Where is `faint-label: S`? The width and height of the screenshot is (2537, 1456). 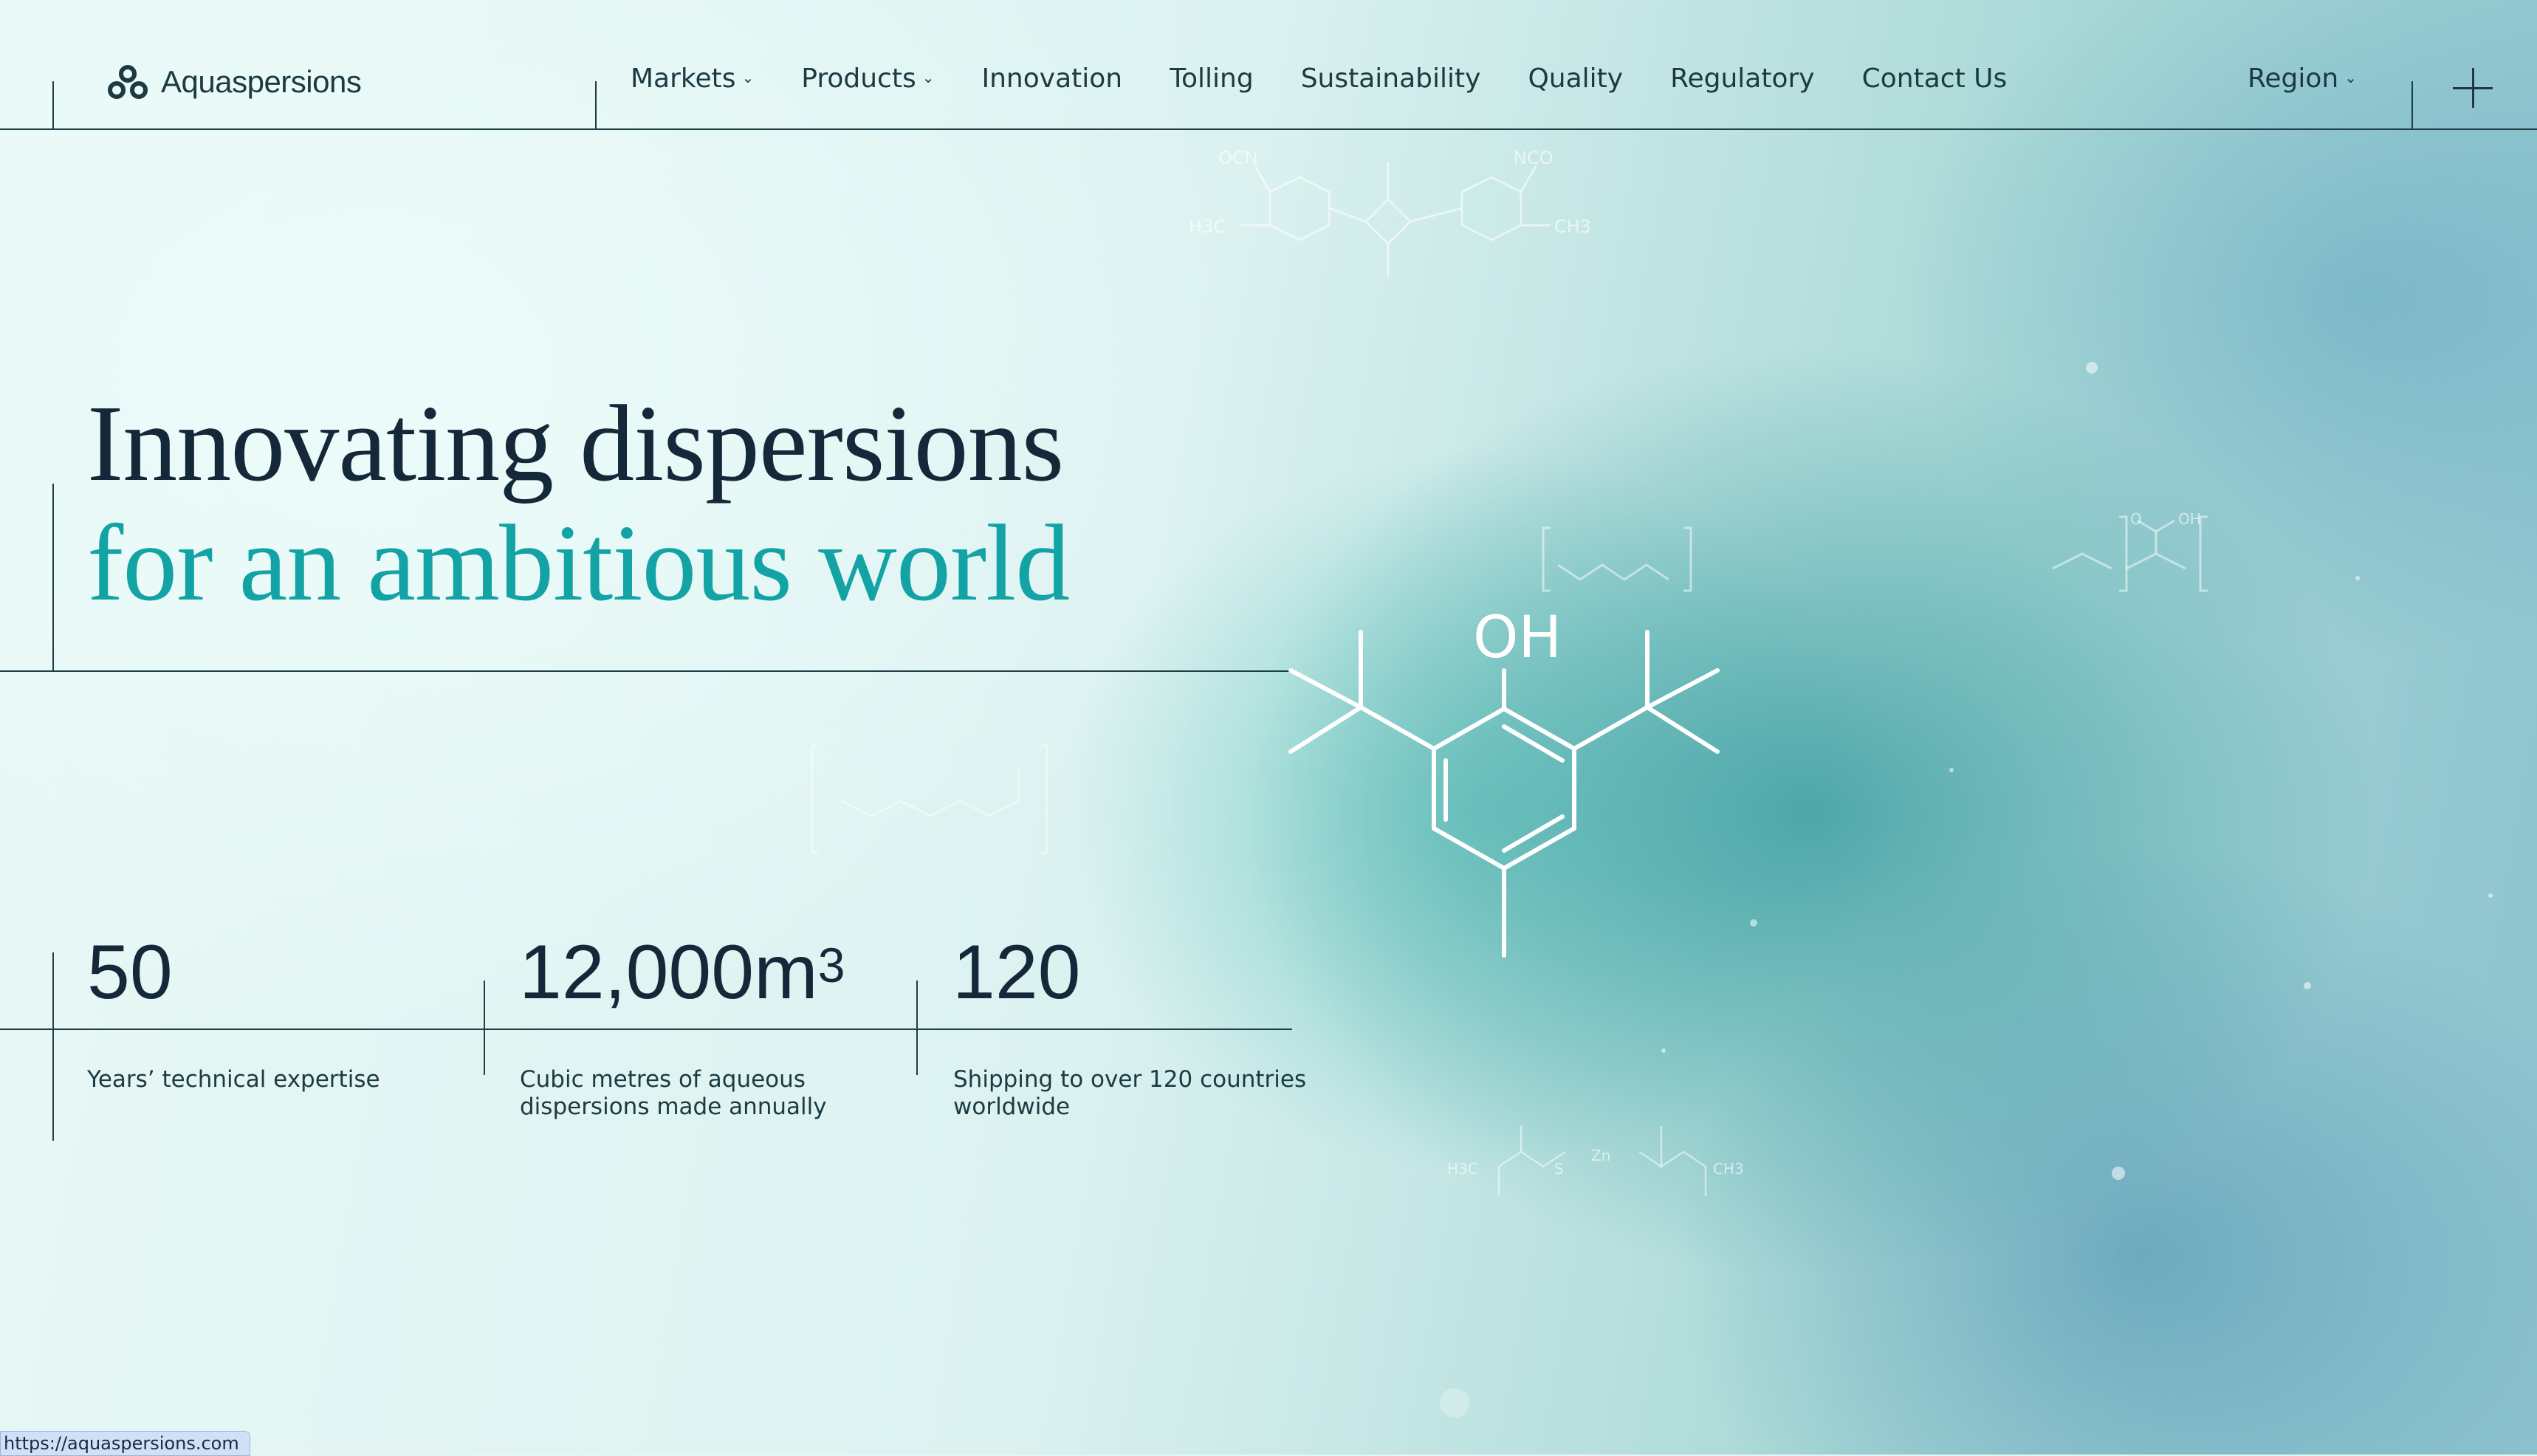 faint-label: S is located at coordinates (1559, 1169).